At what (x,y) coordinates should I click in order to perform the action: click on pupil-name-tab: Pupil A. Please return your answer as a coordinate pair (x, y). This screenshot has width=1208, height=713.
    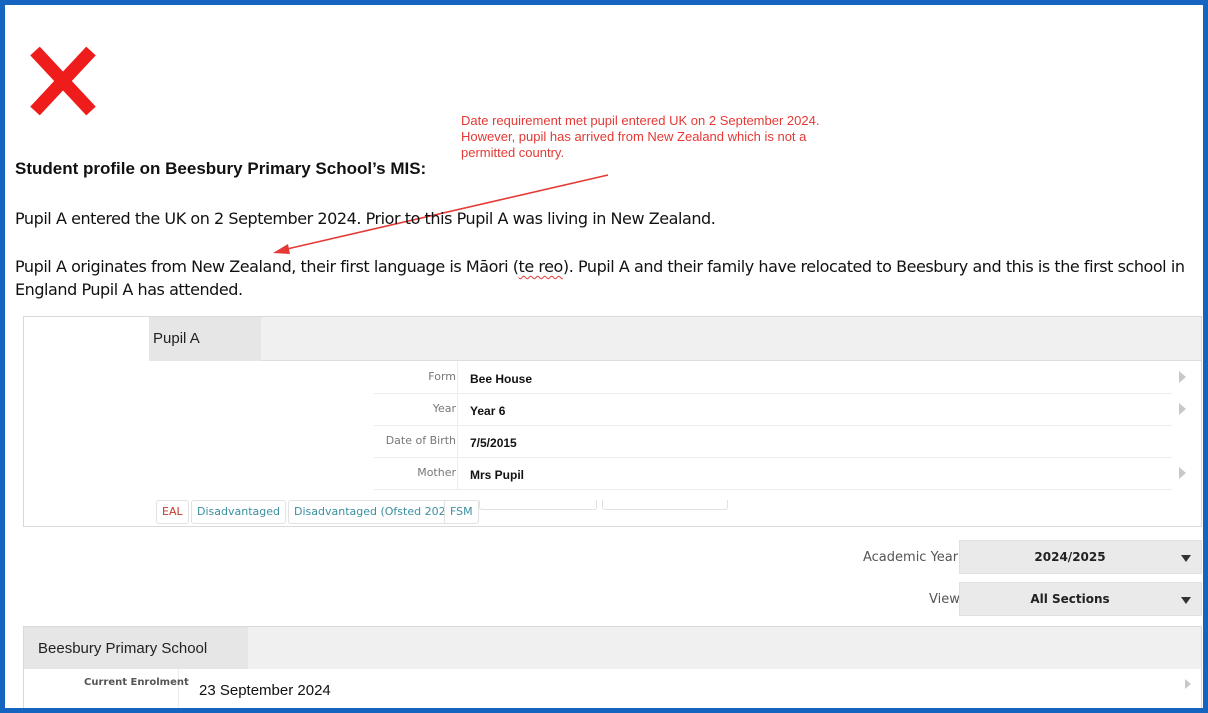
    Looking at the image, I should click on (205, 339).